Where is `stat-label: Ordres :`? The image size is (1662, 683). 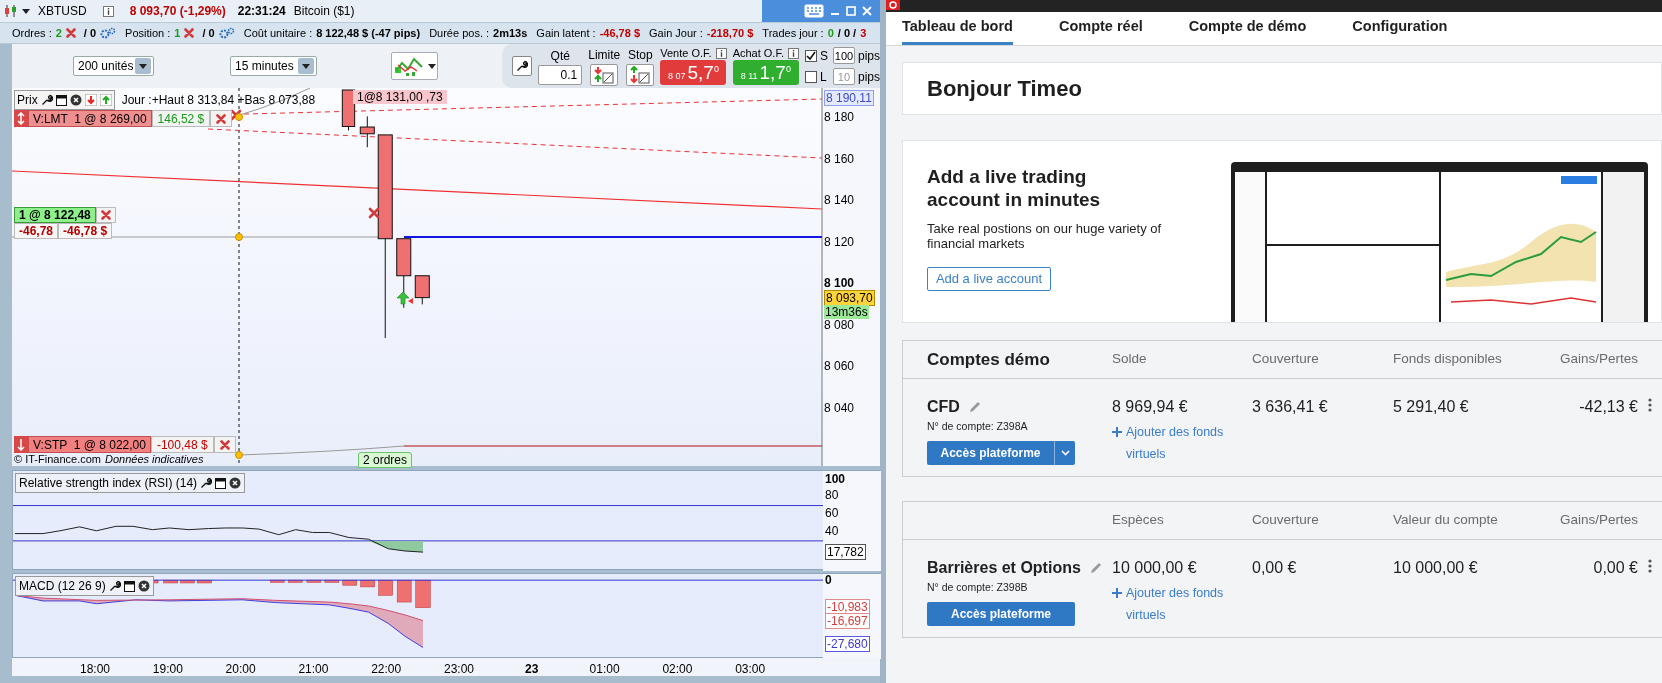
stat-label: Ordres : is located at coordinates (32, 33).